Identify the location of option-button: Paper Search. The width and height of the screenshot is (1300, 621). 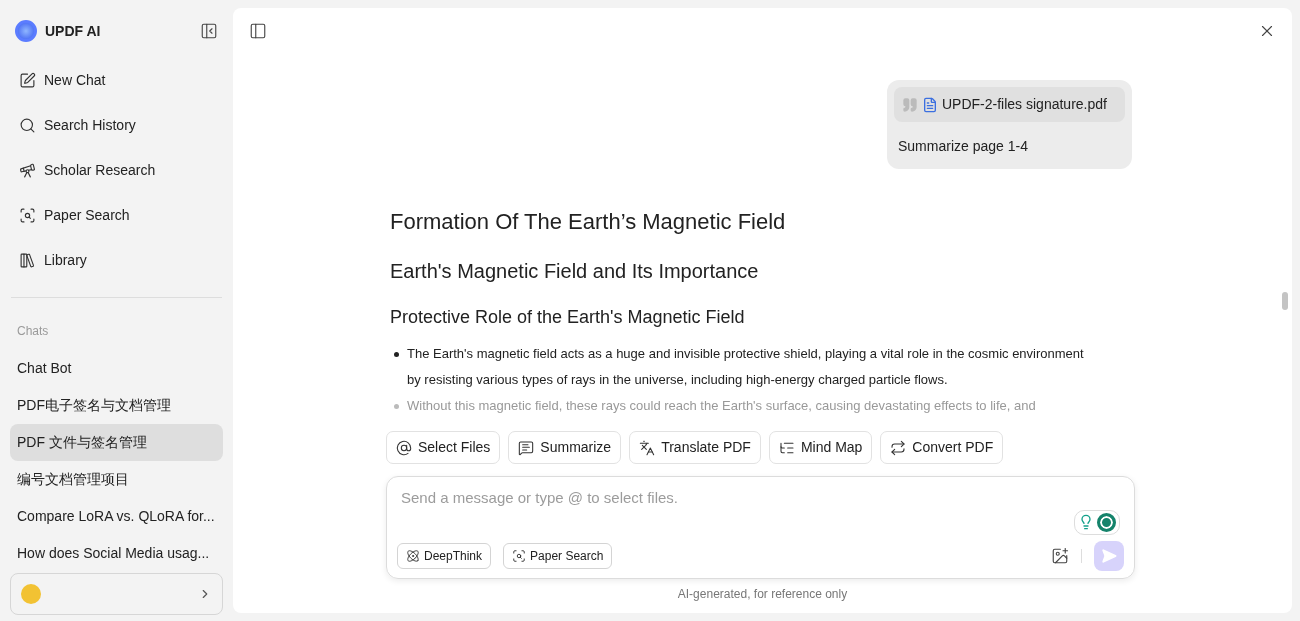
(558, 556).